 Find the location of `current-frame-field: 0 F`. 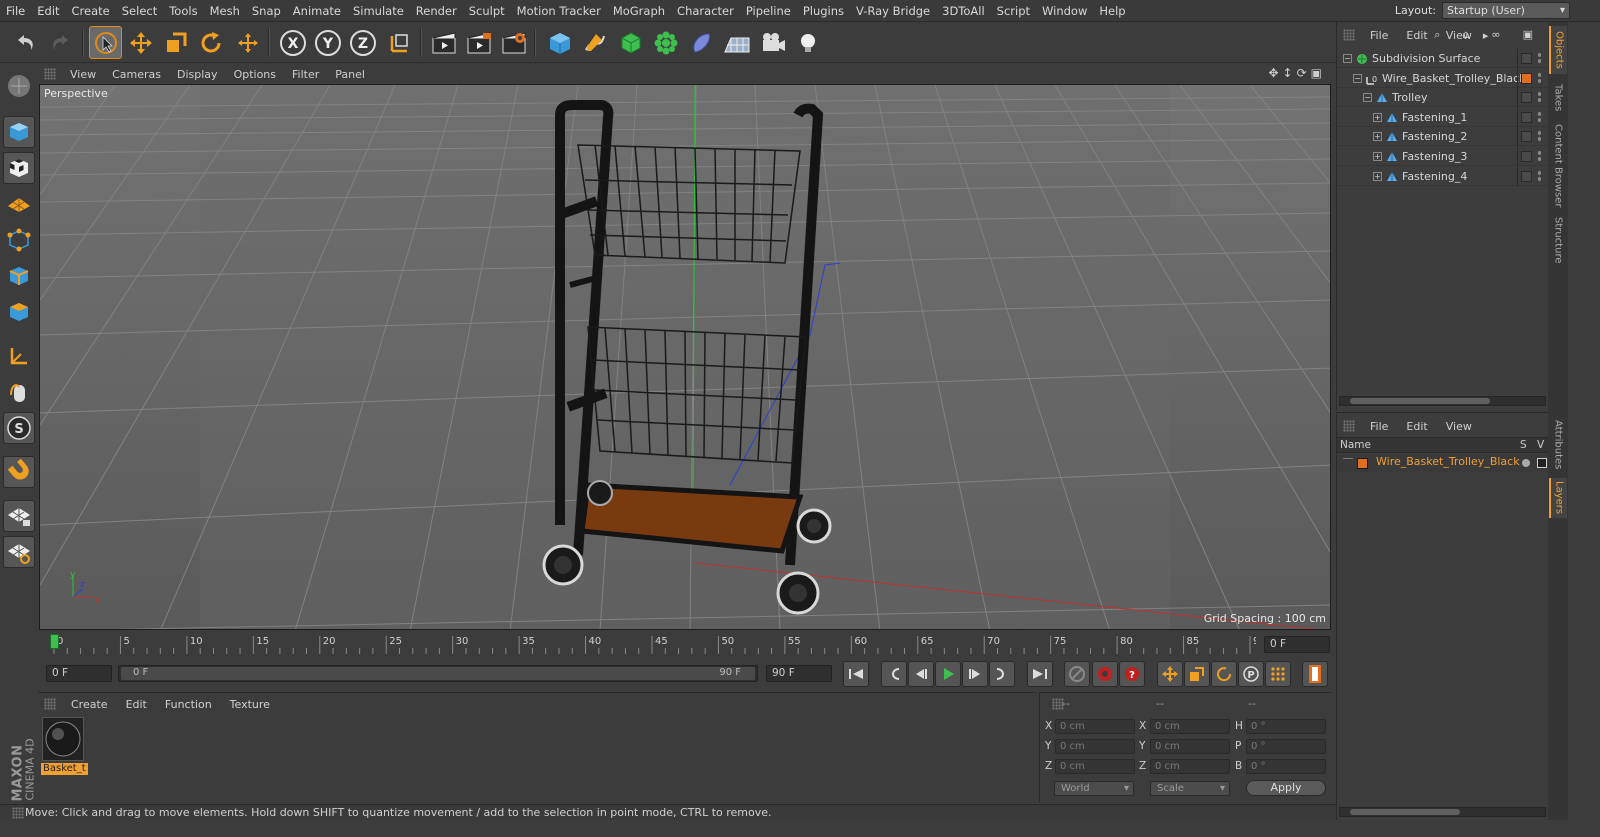

current-frame-field: 0 F is located at coordinates (1297, 644).